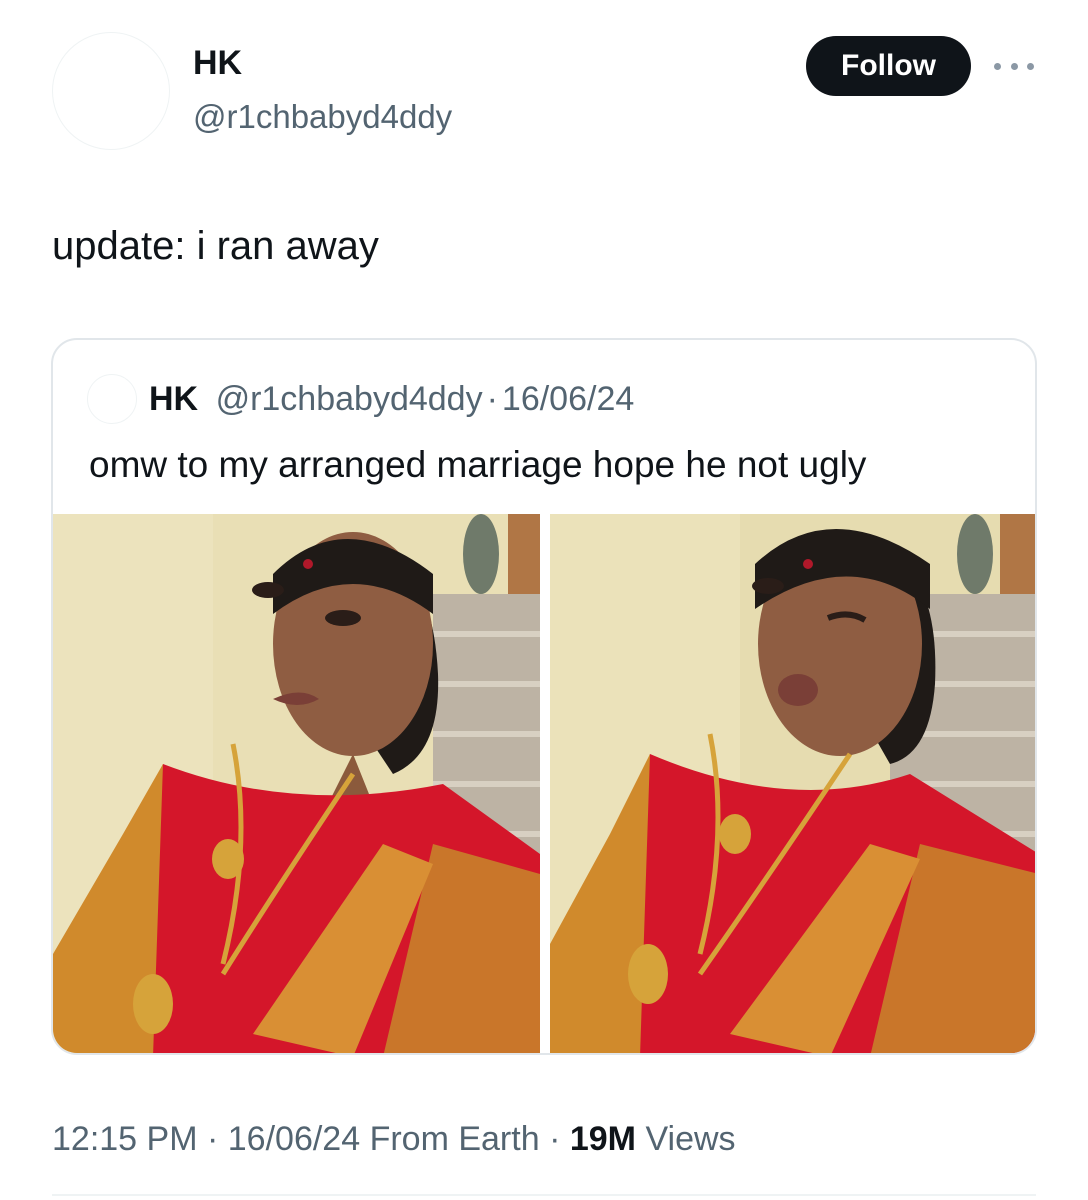 This screenshot has height=1200, width=1088. Describe the element at coordinates (888, 66) in the screenshot. I see `follow-button: Follow` at that location.